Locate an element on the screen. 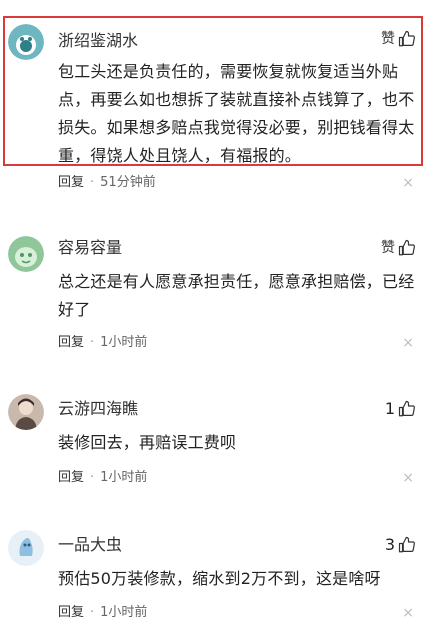 The height and width of the screenshot is (630, 430). username: 浙绍鉴湖水 is located at coordinates (98, 41).